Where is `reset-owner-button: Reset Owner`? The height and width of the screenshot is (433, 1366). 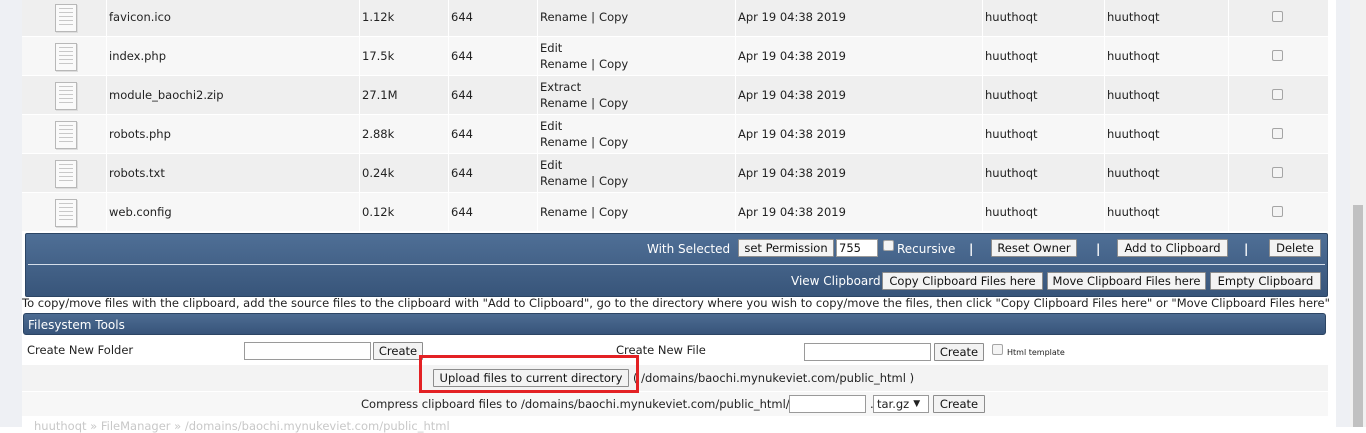 reset-owner-button: Reset Owner is located at coordinates (1034, 248).